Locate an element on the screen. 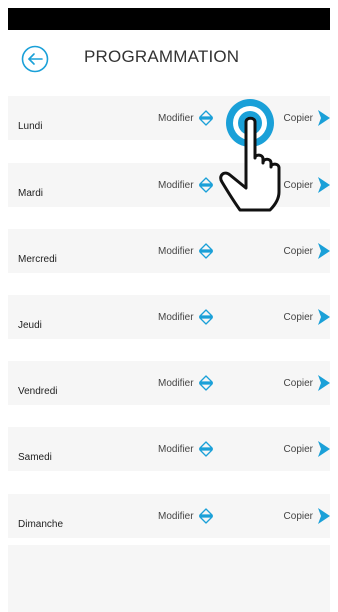  back-button is located at coordinates (35, 59).